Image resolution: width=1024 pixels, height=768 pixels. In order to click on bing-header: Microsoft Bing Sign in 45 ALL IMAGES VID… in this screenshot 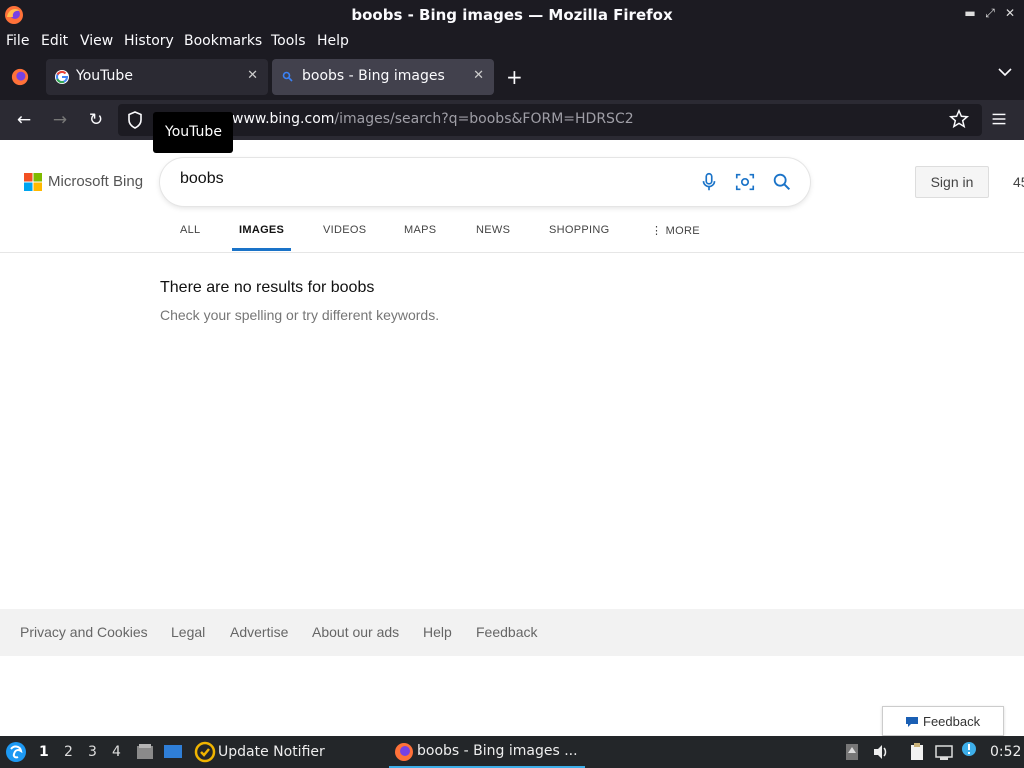, I will do `click(512, 196)`.